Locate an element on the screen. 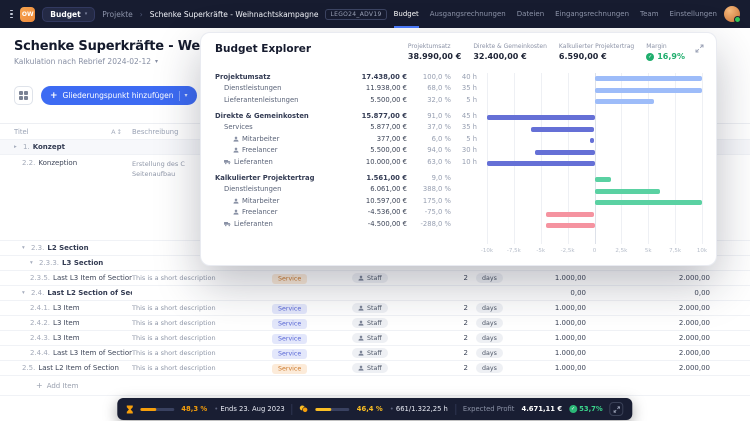 The height and width of the screenshot is (421, 750). tree-row: Freelancer -4.536,00 € -75,0 % is located at coordinates (346, 213).